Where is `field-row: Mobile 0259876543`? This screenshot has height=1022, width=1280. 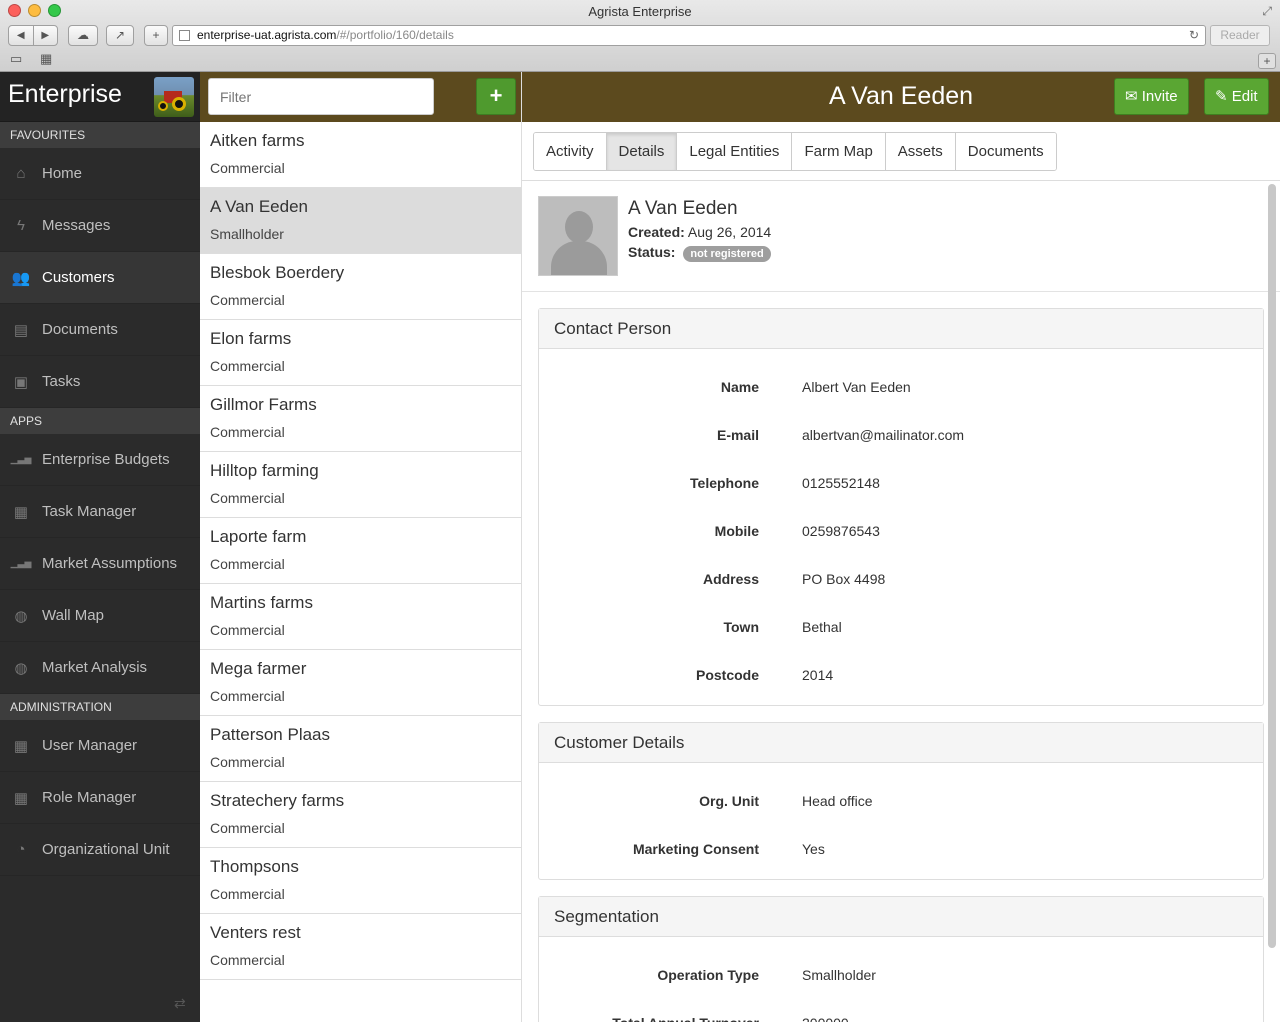 field-row: Mobile 0259876543 is located at coordinates (901, 531).